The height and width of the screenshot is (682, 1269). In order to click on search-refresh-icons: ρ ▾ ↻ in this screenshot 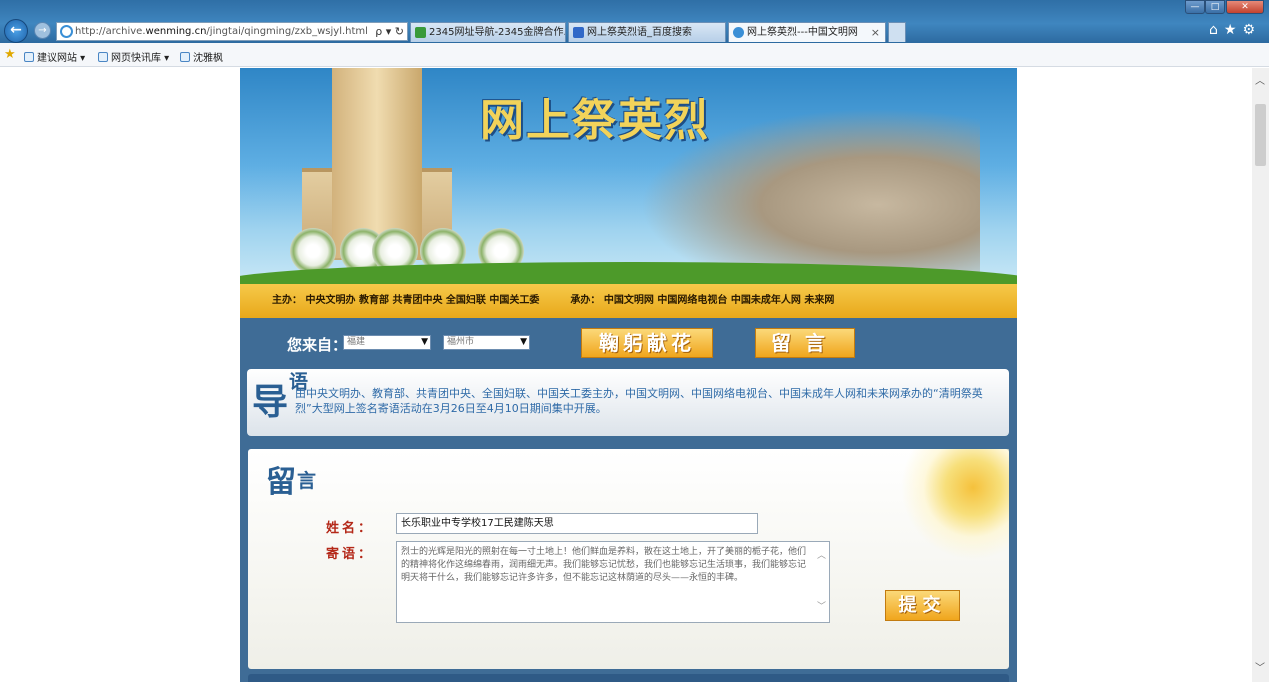, I will do `click(389, 31)`.